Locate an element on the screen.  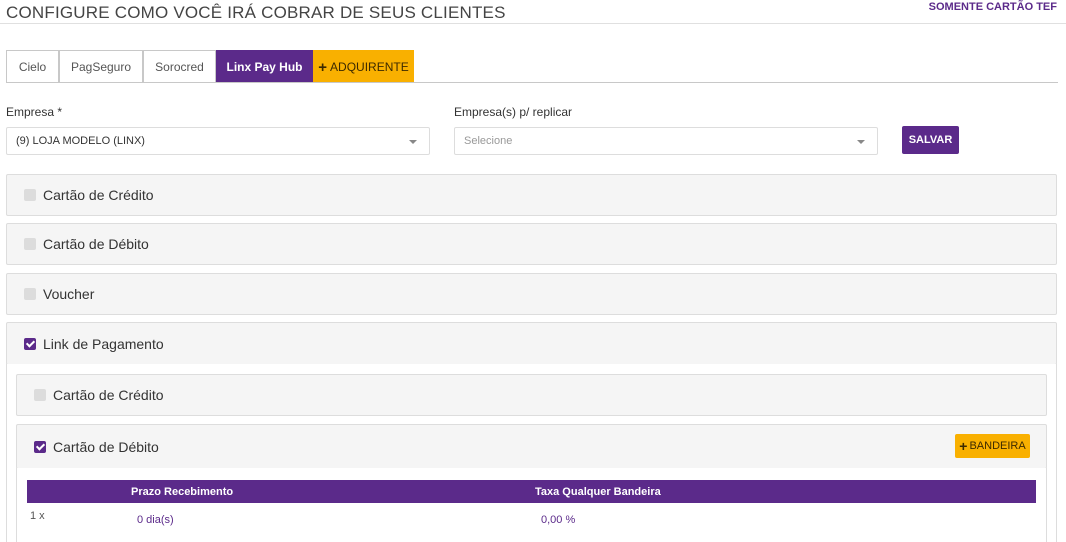
checkbox-sub-cartao-debito is located at coordinates (40, 446).